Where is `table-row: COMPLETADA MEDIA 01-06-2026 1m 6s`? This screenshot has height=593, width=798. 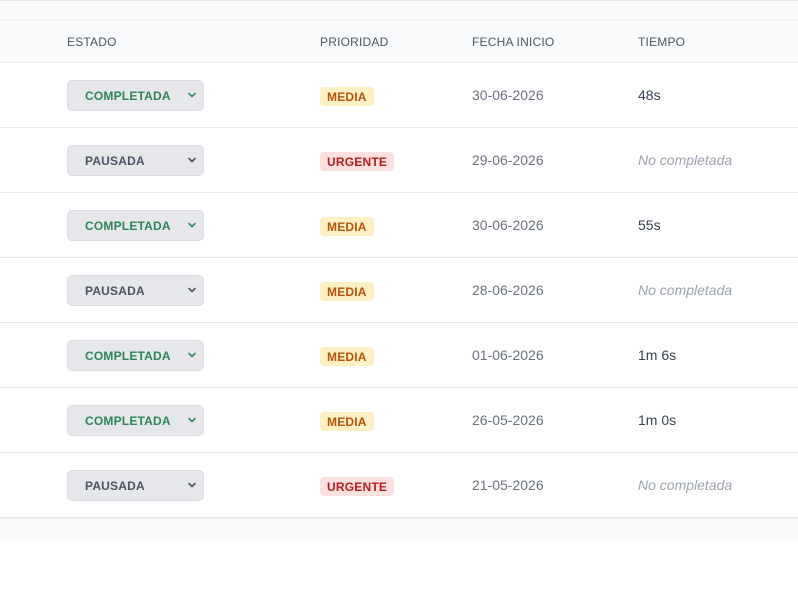 table-row: COMPLETADA MEDIA 01-06-2026 1m 6s is located at coordinates (399, 355).